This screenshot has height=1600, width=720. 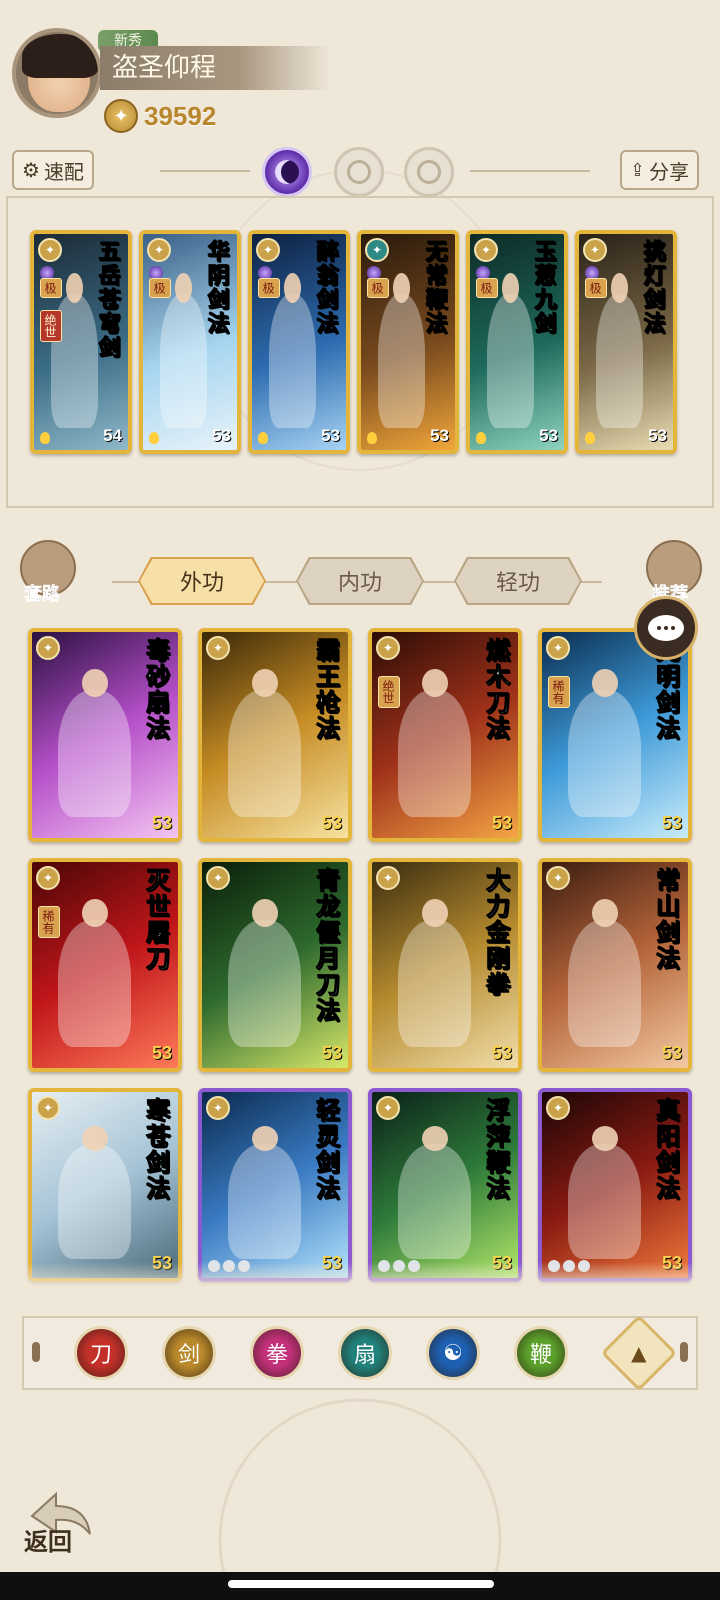 What do you see at coordinates (541, 1353) in the screenshot?
I see `whip-school-filter-button: 鞭` at bounding box center [541, 1353].